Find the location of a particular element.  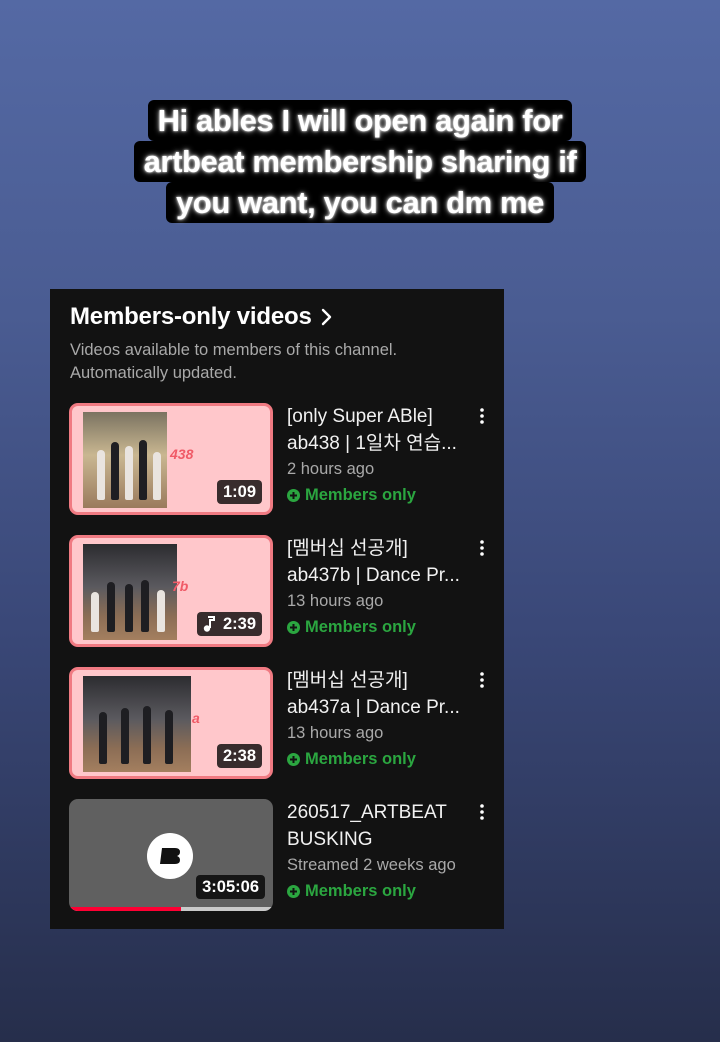

duration-text: 3:05:06 is located at coordinates (230, 887).